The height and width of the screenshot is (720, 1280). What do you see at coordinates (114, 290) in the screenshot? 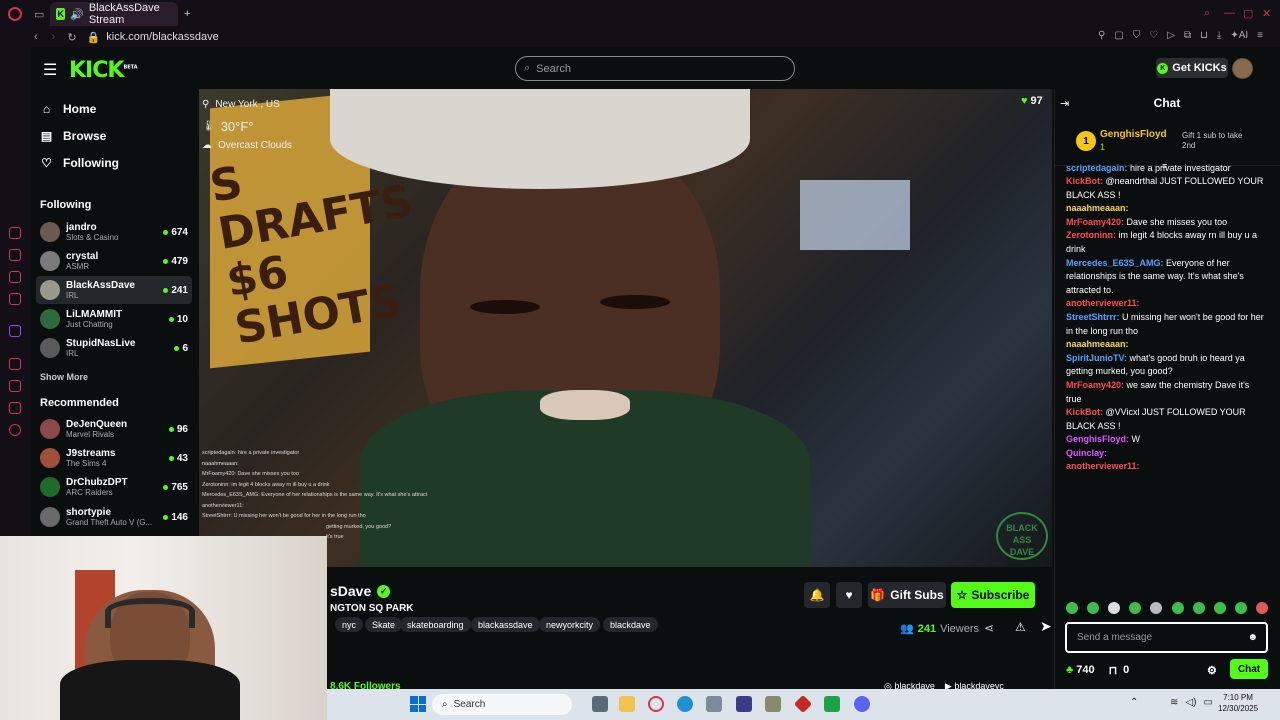
I see `sidebar-channel: BlackAssDave IRL 241` at bounding box center [114, 290].